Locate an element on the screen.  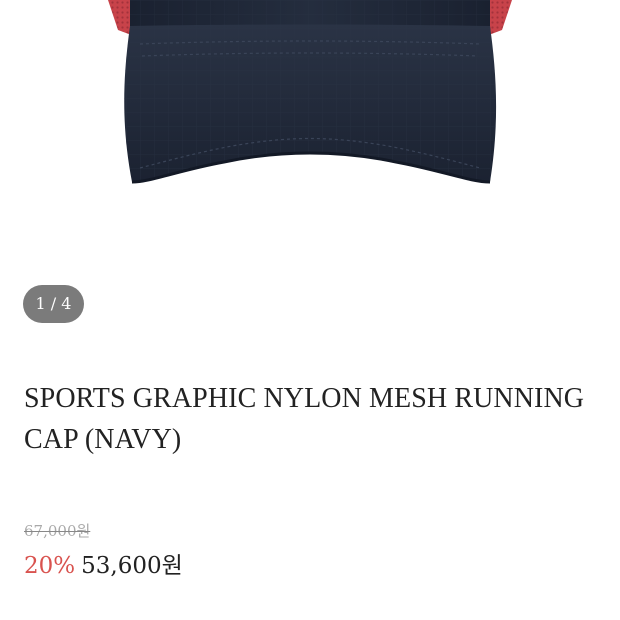
sale-price: 53,600원 is located at coordinates (132, 566).